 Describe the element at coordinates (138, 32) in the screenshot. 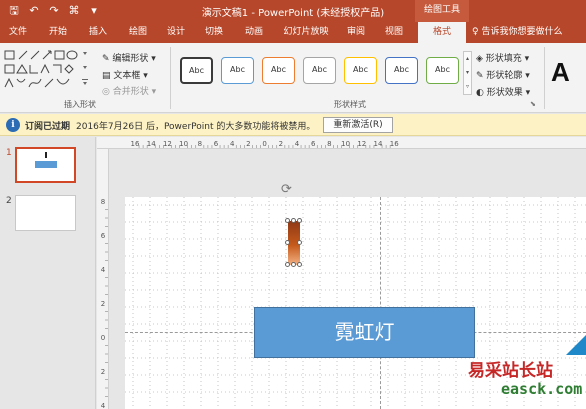

I see `tab-draw: 绘图` at that location.